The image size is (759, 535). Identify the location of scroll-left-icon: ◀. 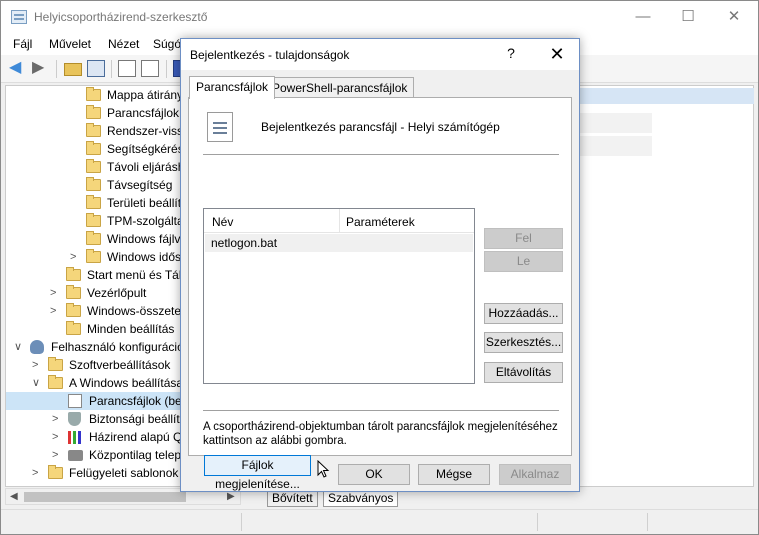
(14, 497).